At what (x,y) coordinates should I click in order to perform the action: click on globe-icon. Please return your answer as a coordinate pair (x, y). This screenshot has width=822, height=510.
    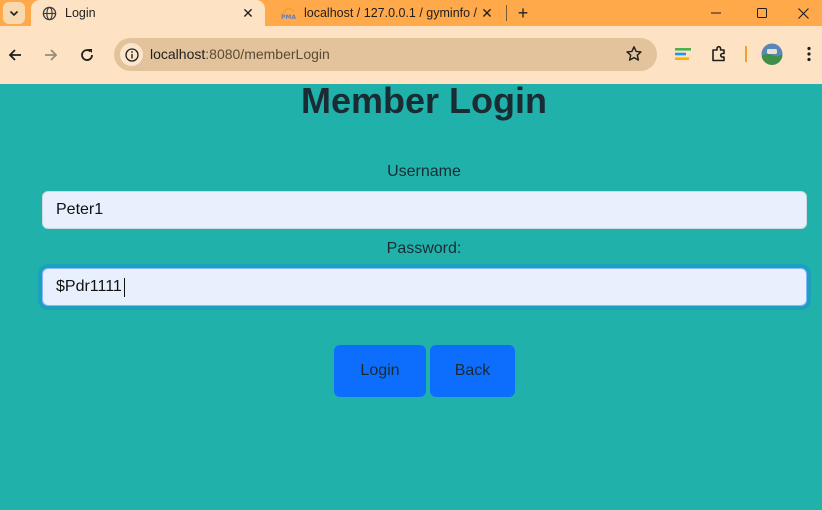
    Looking at the image, I should click on (49, 13).